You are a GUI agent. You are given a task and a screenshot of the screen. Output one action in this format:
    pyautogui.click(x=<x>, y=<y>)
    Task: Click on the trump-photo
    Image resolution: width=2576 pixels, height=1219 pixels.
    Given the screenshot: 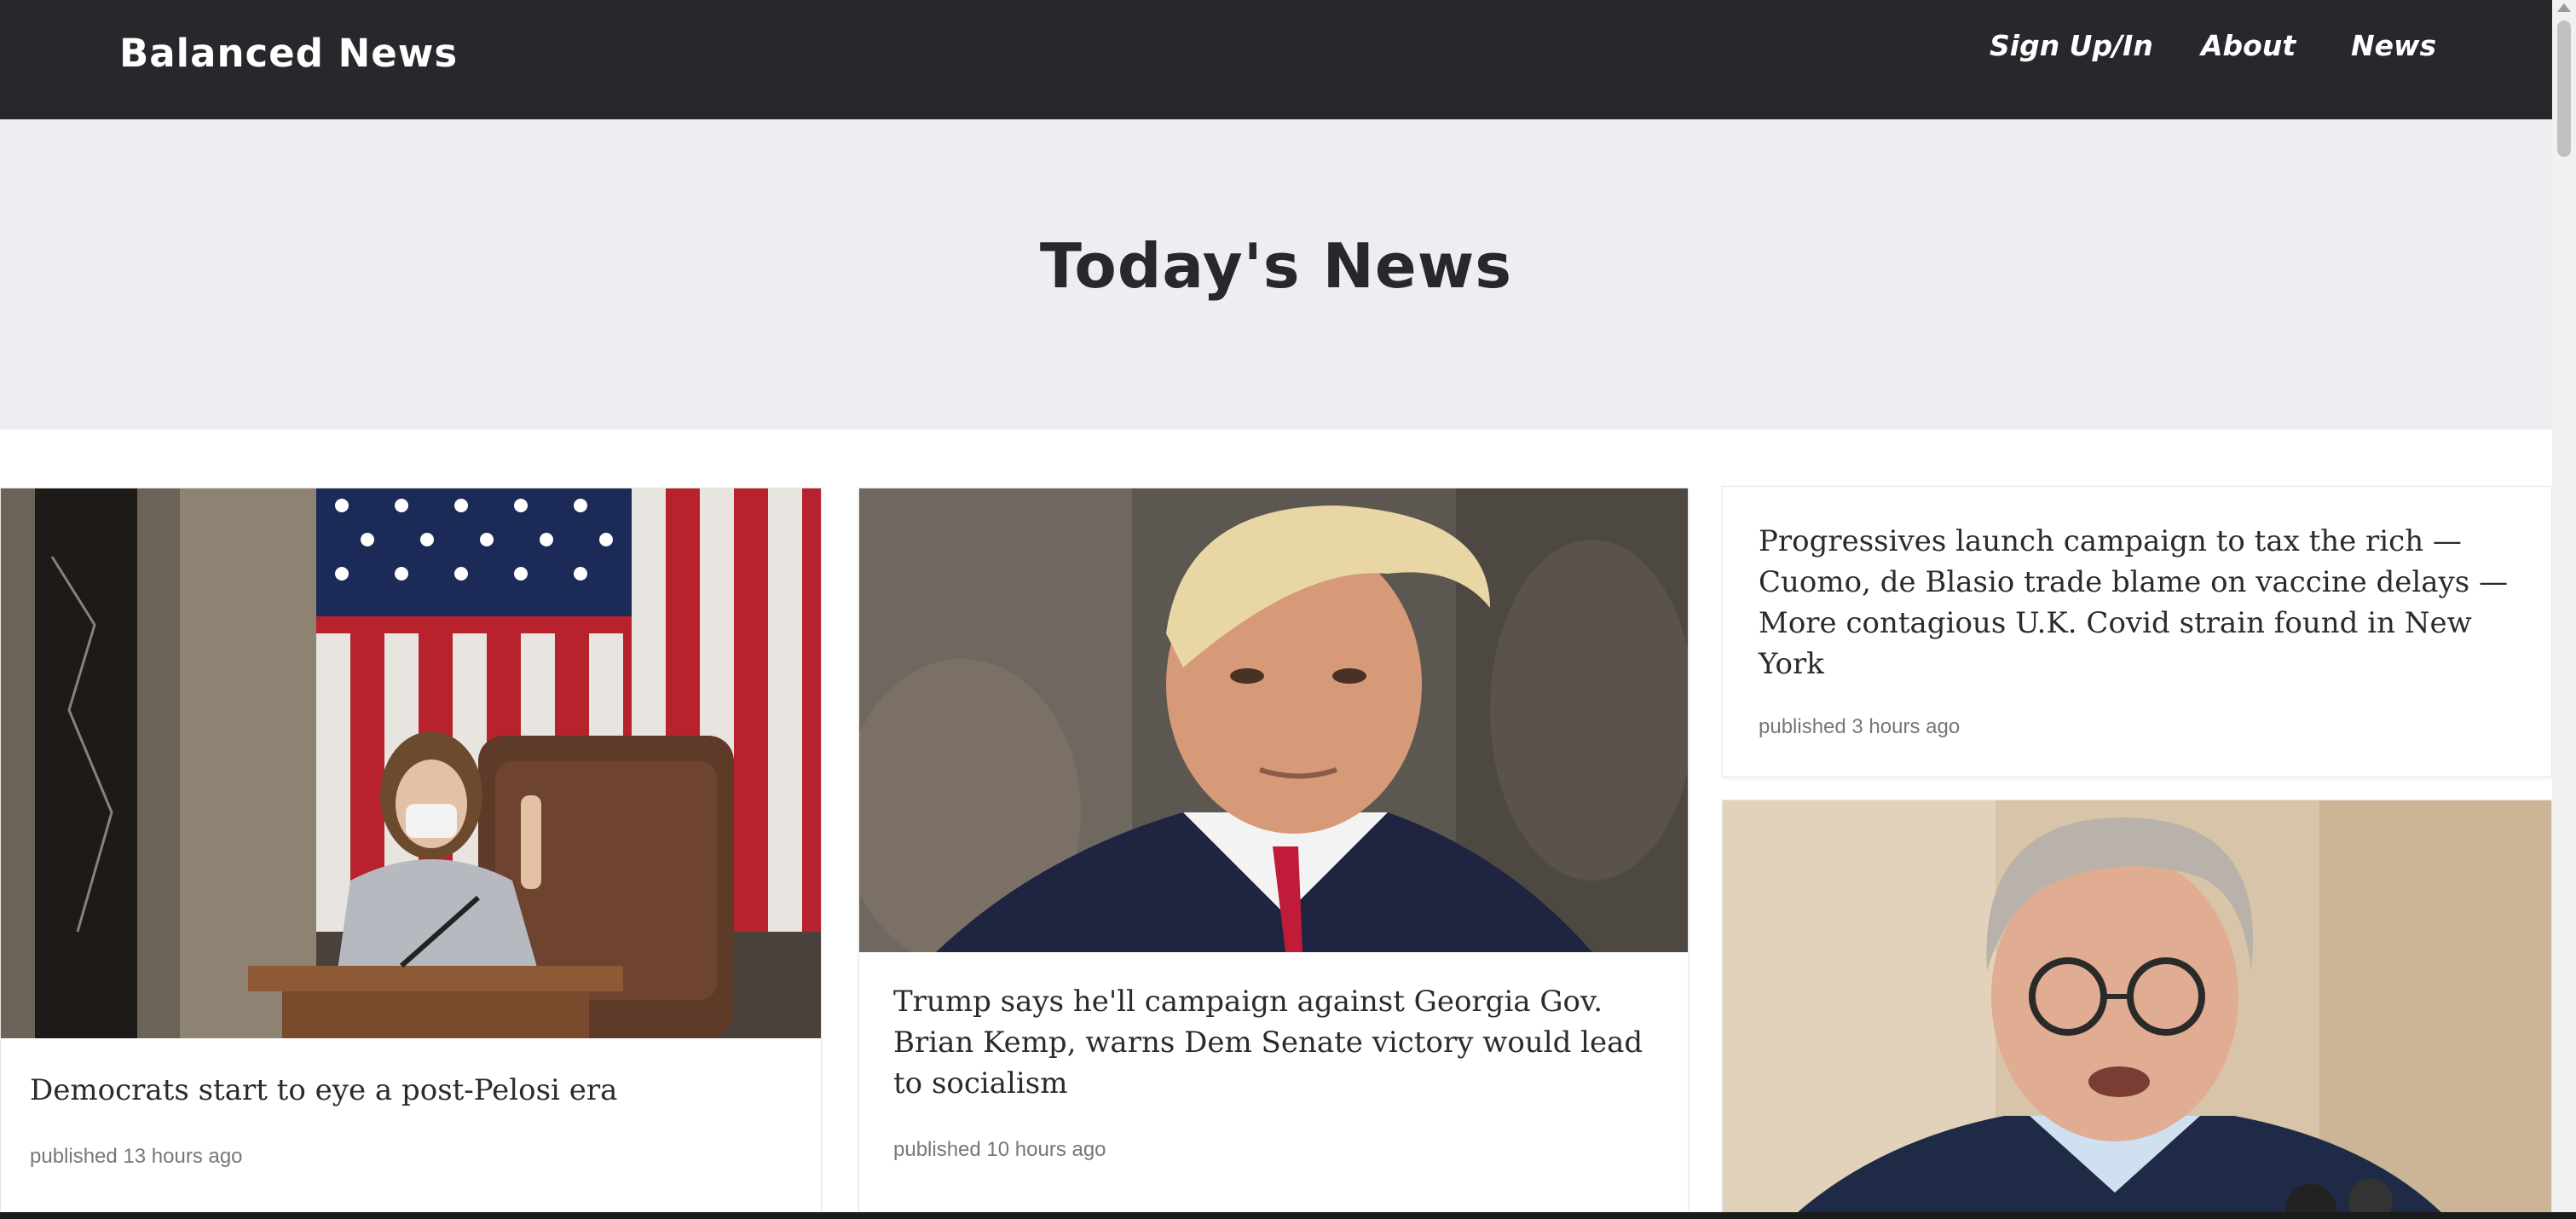 What is the action you would take?
    pyautogui.click(x=1273, y=720)
    